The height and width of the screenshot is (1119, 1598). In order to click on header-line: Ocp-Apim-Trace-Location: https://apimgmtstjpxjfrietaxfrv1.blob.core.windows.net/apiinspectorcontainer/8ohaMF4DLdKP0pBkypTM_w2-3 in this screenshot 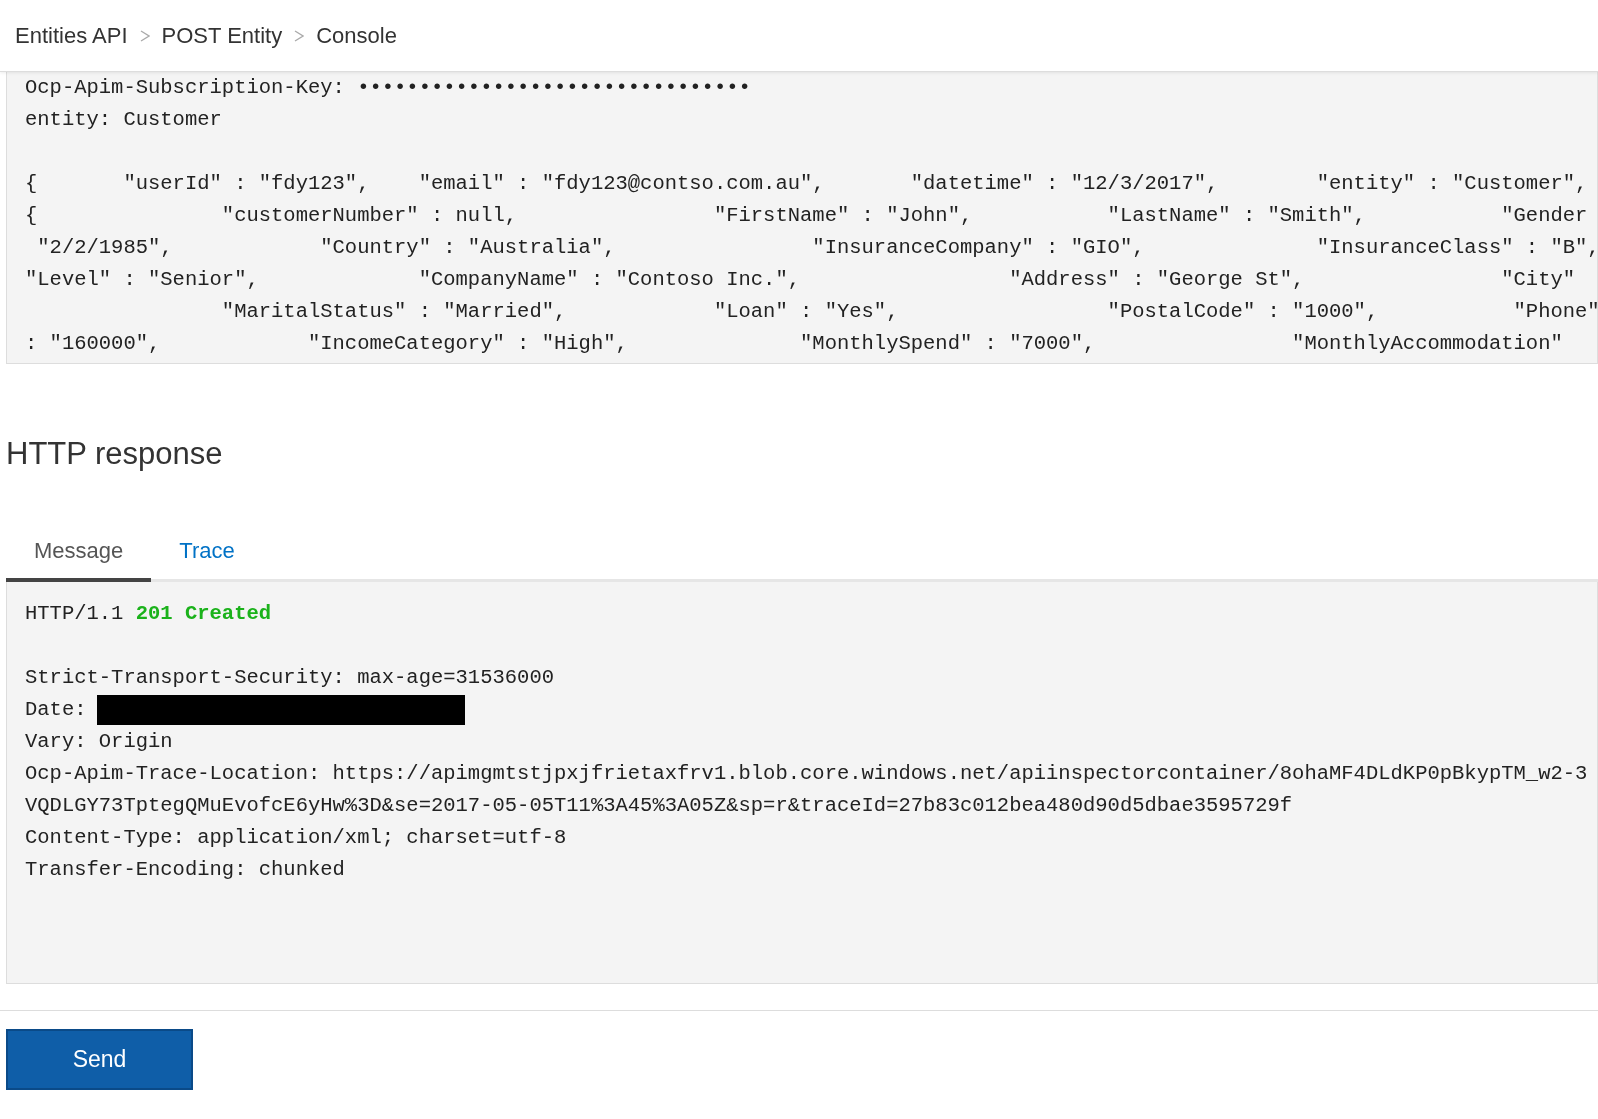, I will do `click(807, 774)`.